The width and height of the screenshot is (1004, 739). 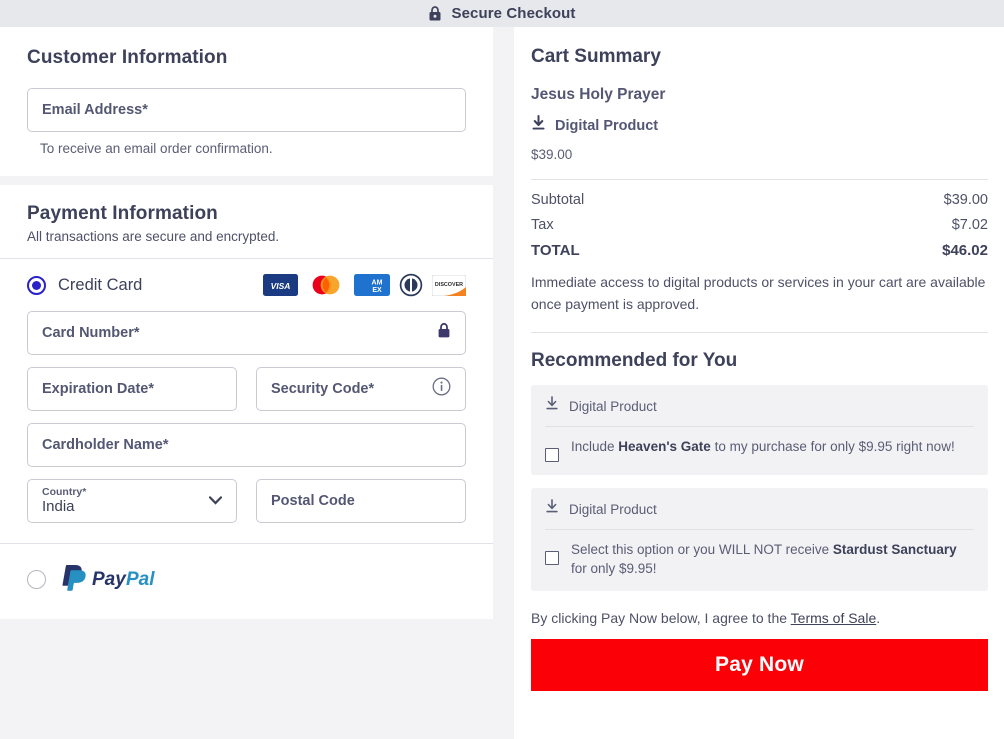 I want to click on credit-card-method-row: Credit Card VISA AM EX DISCOVER, so click(x=246, y=283).